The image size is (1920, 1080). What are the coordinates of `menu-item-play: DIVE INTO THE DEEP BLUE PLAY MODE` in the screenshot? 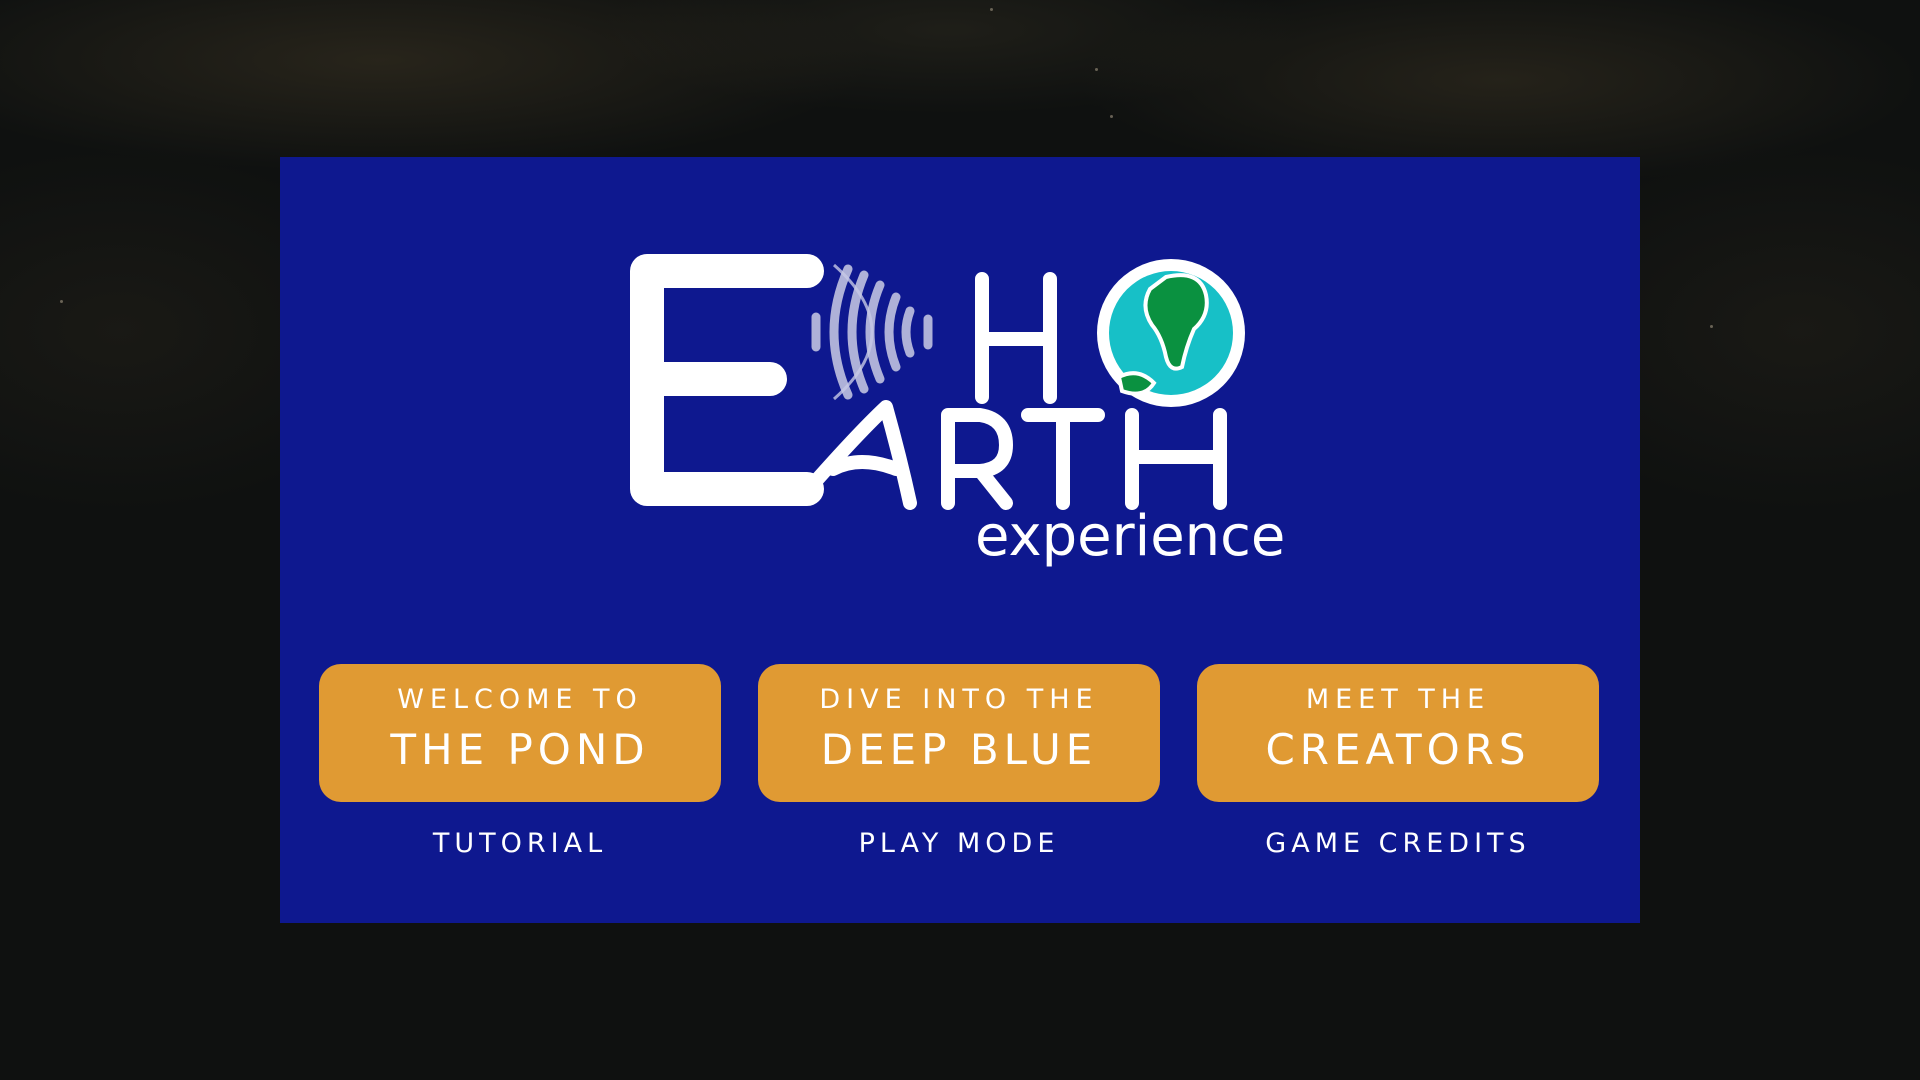 It's located at (959, 761).